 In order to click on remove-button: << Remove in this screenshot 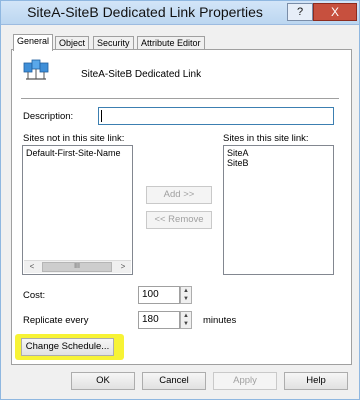, I will do `click(179, 220)`.